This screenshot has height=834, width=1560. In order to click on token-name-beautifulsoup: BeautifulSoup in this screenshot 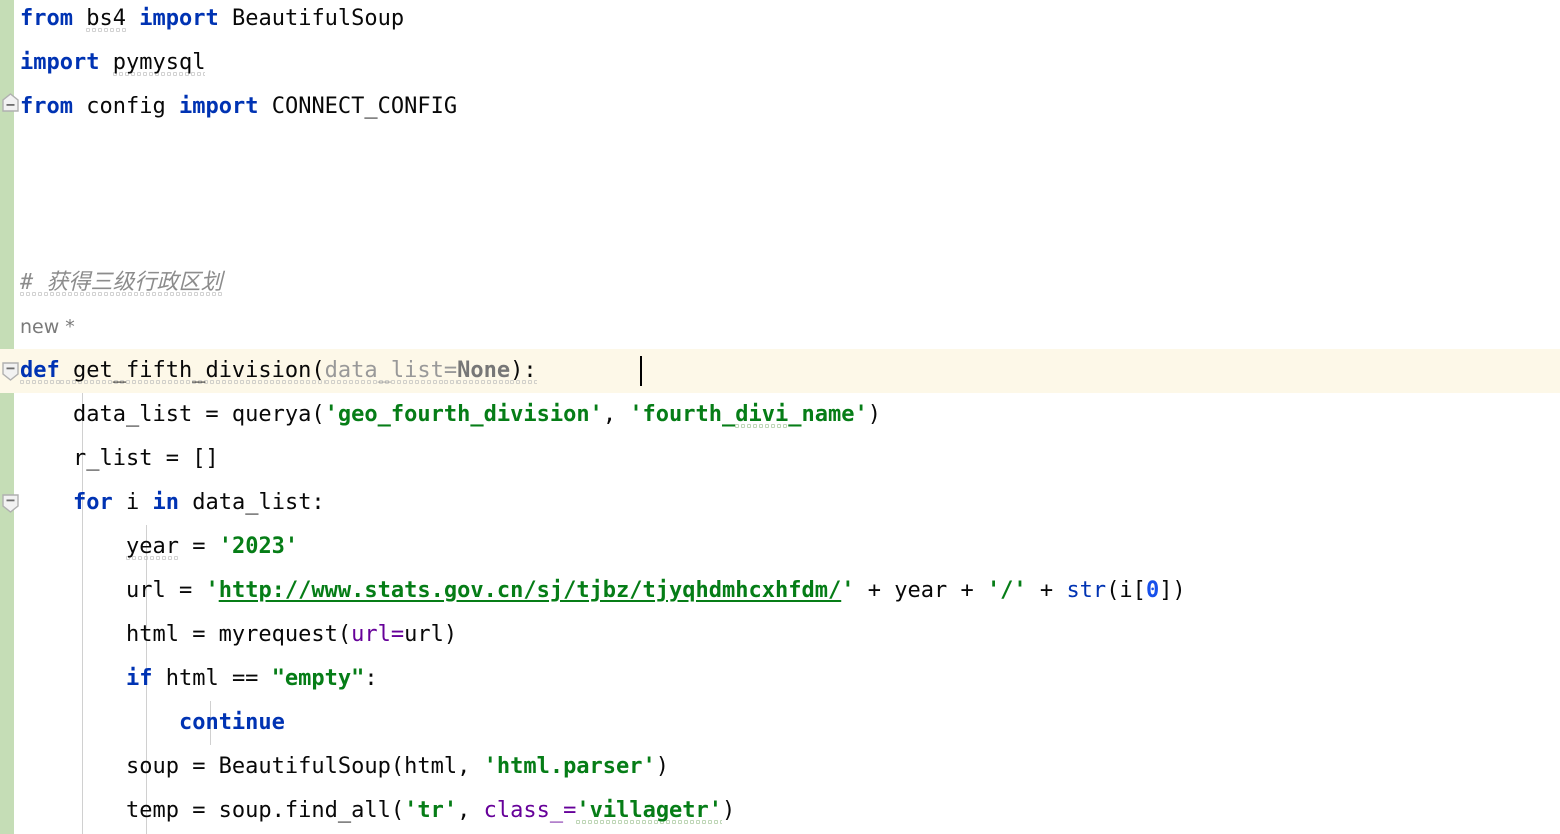, I will do `click(318, 18)`.